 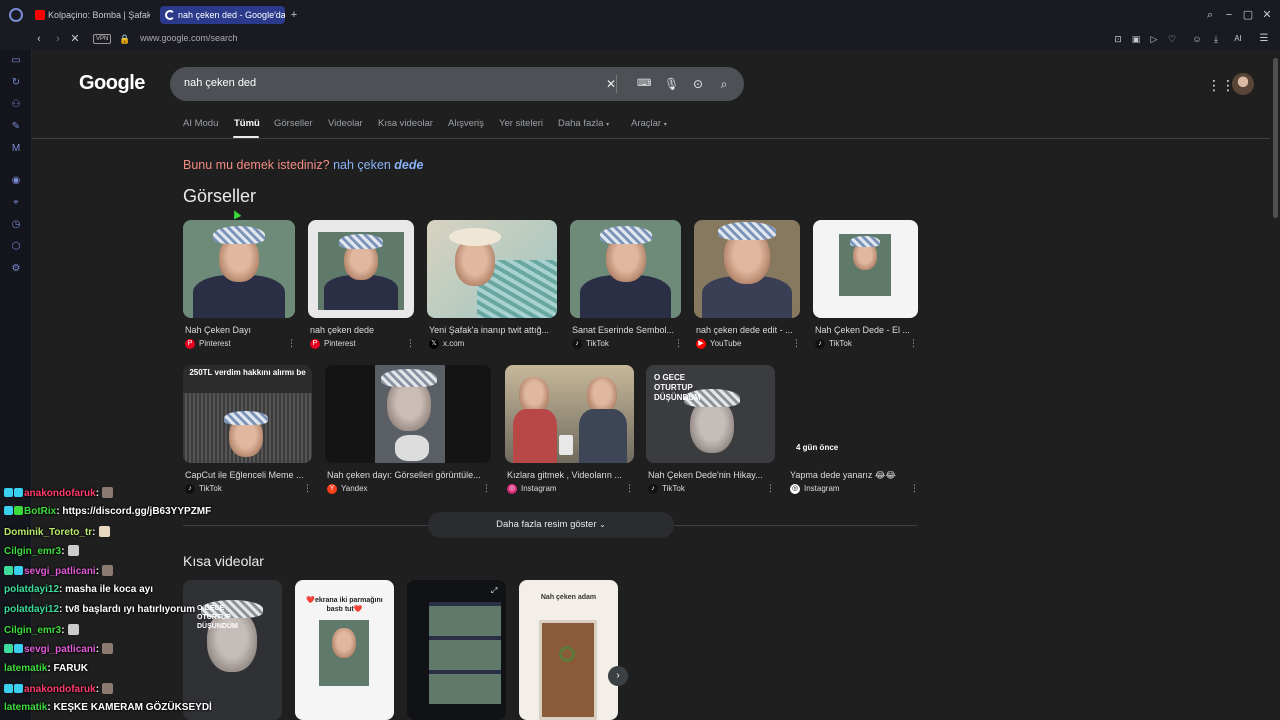 I want to click on image-result: Sanat Eserinde Sembol... ♪ TikTok ⋮, so click(x=626, y=285).